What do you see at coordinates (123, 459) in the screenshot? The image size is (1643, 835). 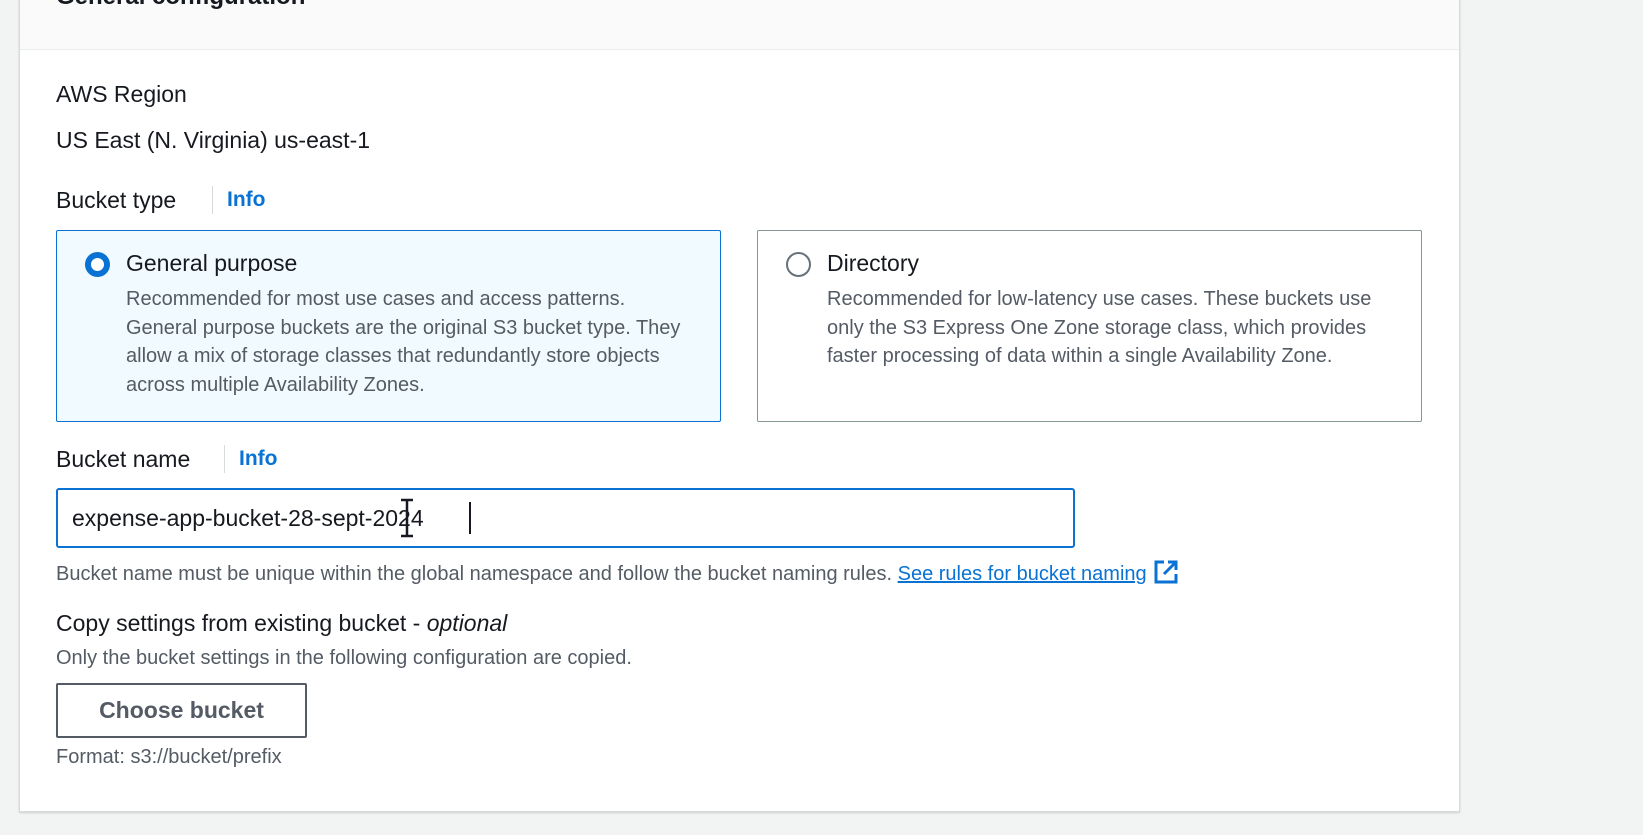 I see `bucket-name-label: Bucket name` at bounding box center [123, 459].